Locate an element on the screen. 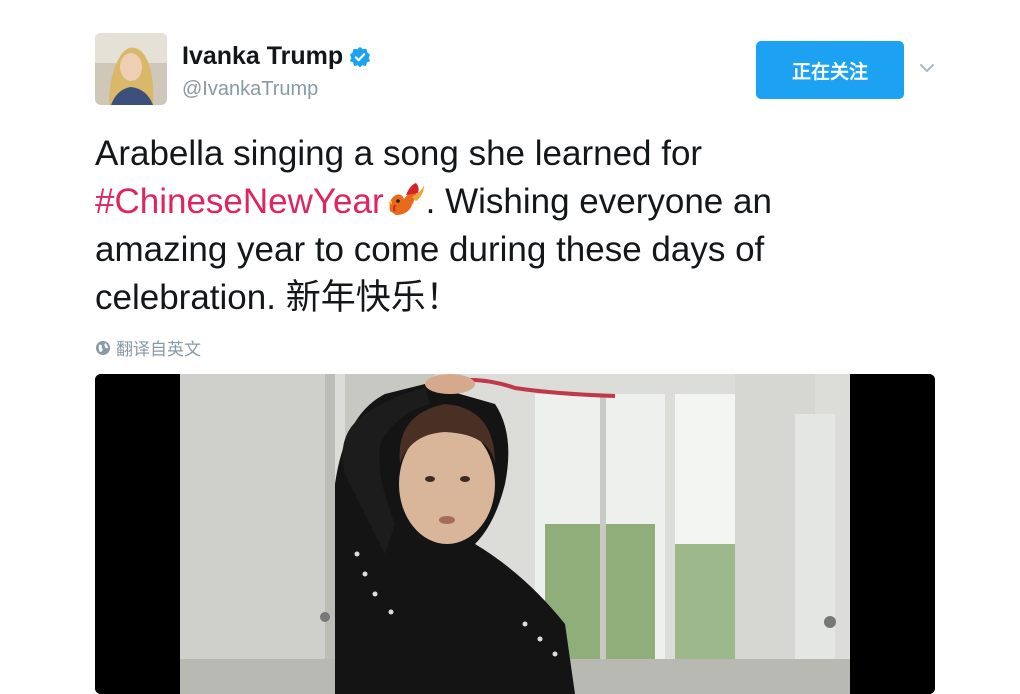  rooster-emoji-icon is located at coordinates (405, 199).